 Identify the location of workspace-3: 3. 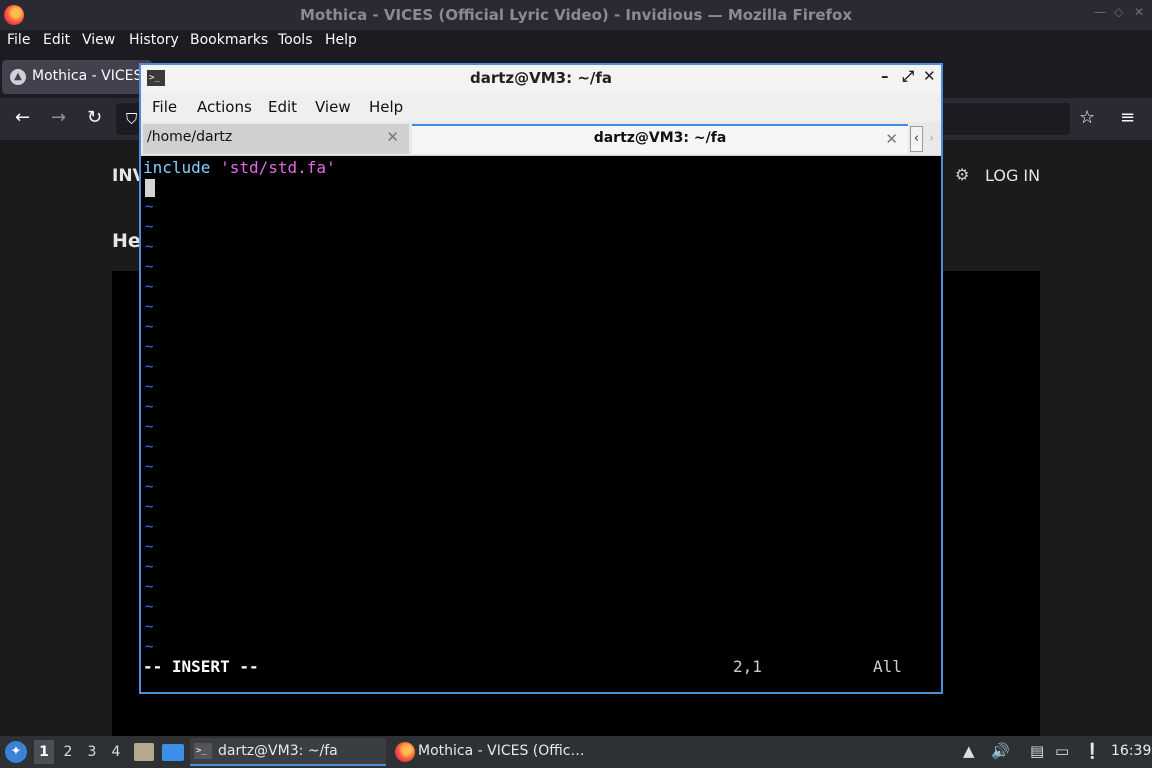
(92, 752).